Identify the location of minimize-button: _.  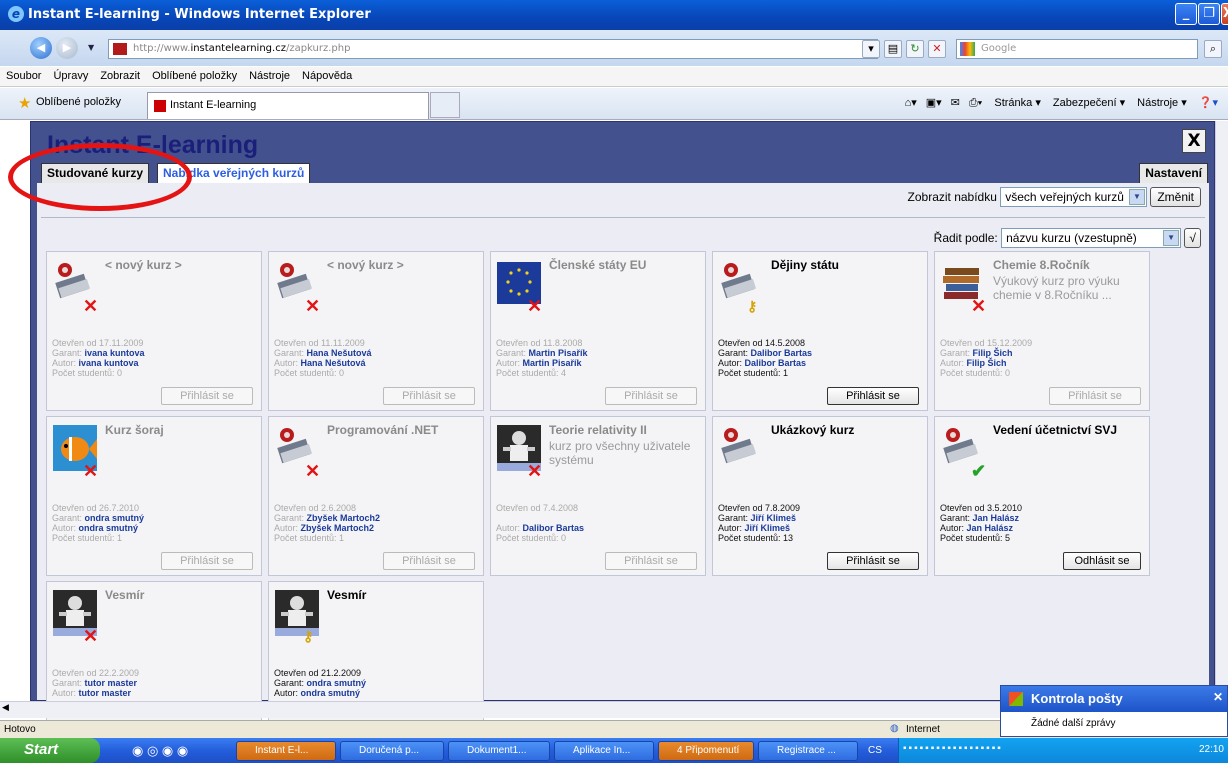
(1186, 14).